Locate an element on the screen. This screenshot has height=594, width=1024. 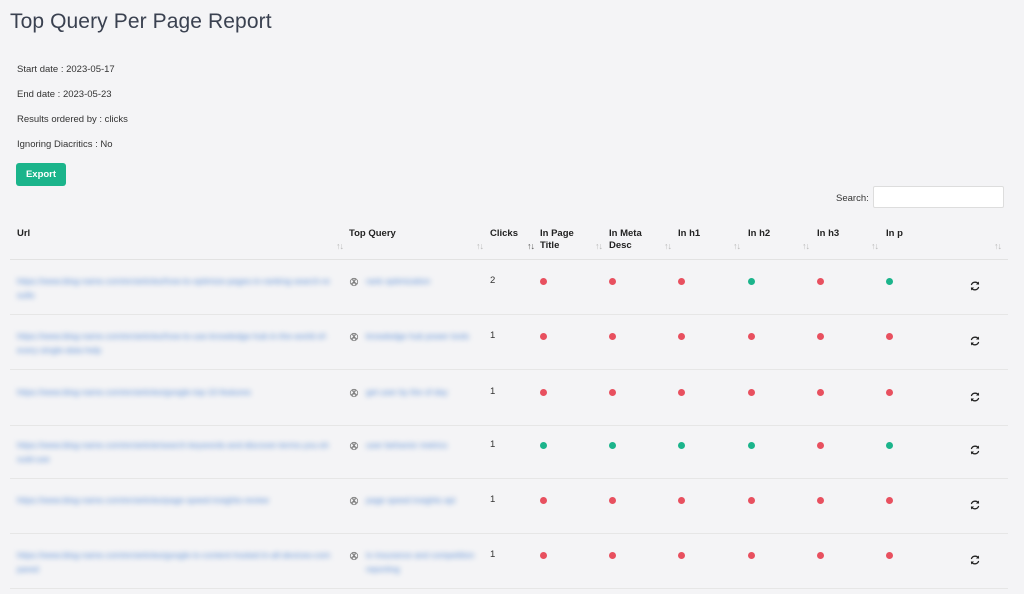
column-in-meta-desc-line1: In Meta is located at coordinates (625, 233).